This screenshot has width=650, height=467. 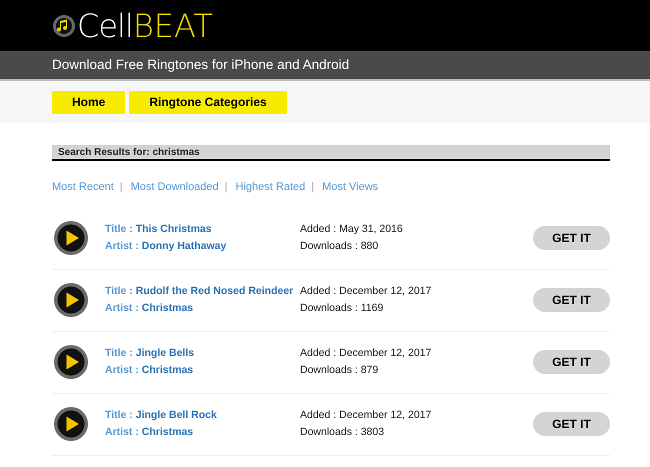 What do you see at coordinates (83, 187) in the screenshot?
I see `sort-link: Most Recent` at bounding box center [83, 187].